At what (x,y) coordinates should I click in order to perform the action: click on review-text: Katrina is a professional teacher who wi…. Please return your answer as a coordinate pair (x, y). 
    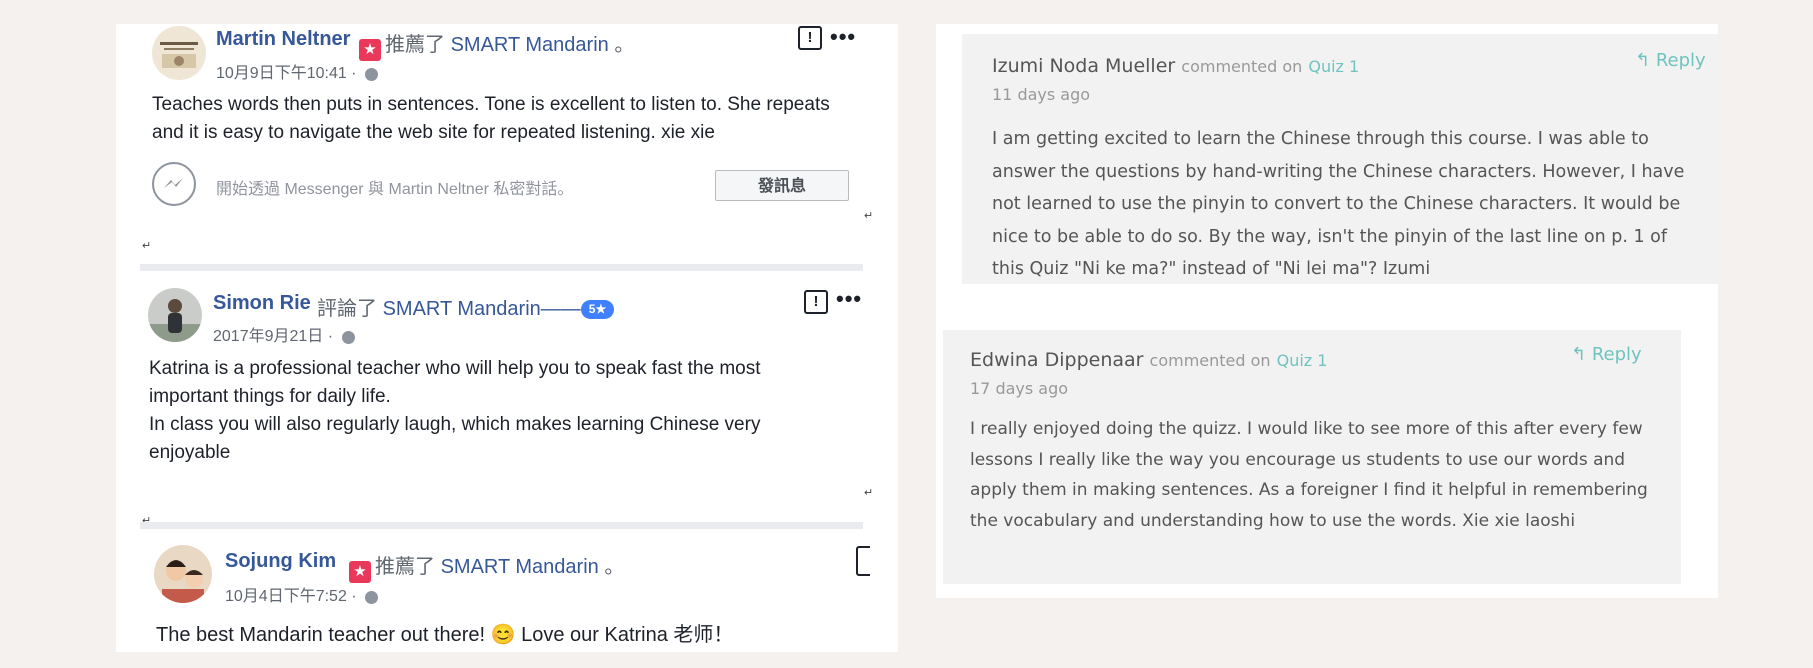
    Looking at the image, I should click on (455, 382).